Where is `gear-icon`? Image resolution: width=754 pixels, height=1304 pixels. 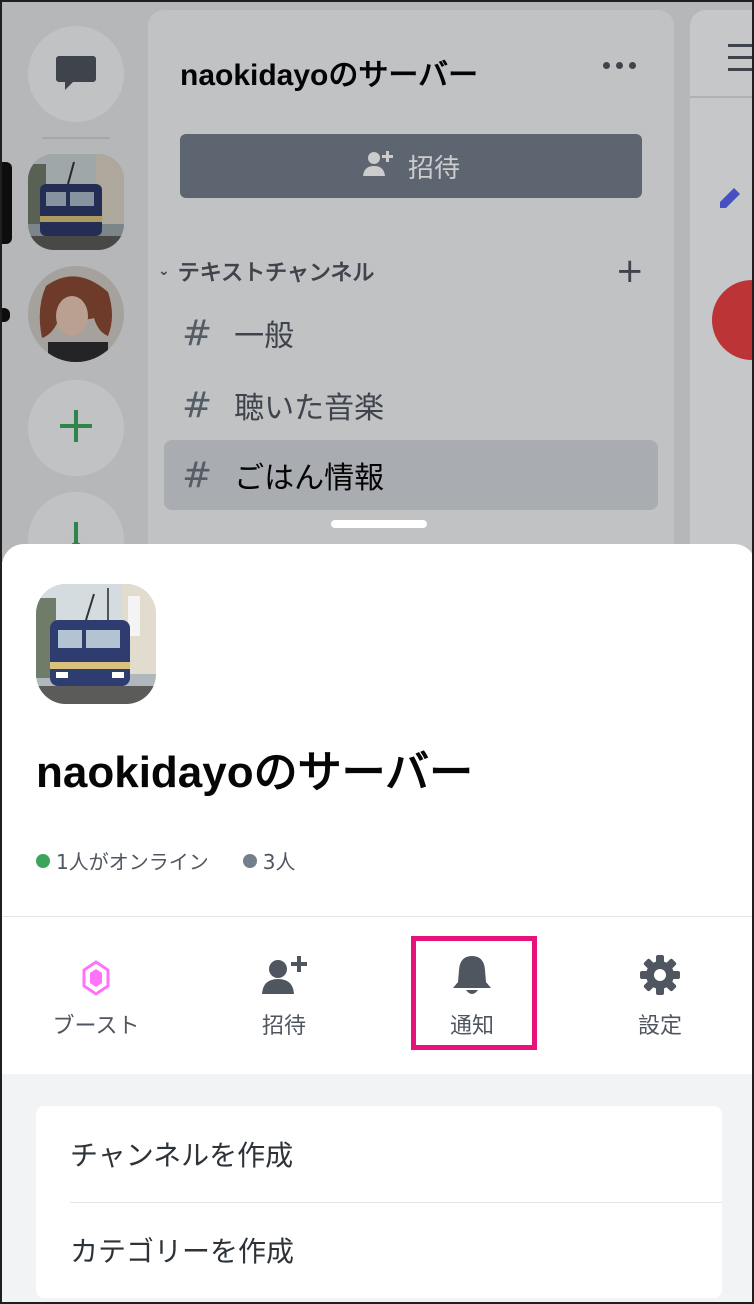 gear-icon is located at coordinates (660, 973).